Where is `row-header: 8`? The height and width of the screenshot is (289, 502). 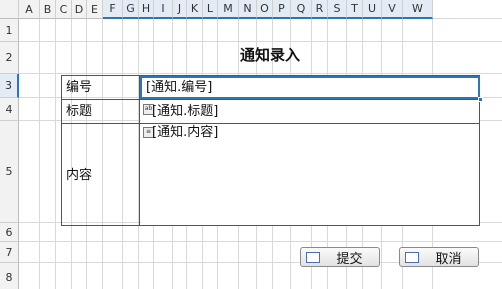 row-header: 8 is located at coordinates (9, 276).